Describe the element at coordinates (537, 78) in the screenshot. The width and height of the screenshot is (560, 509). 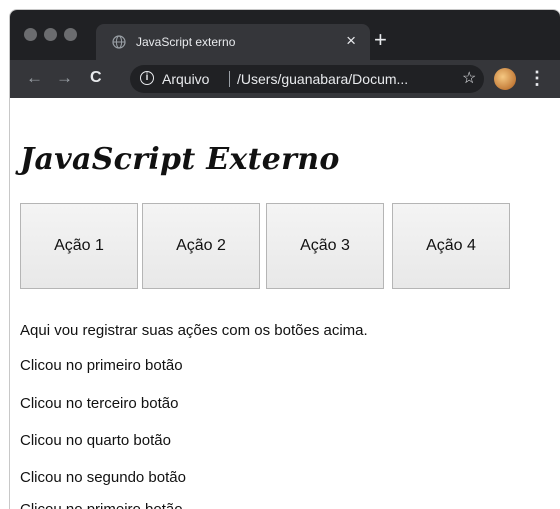
I see `menu-kebab-icon: ⋮` at that location.